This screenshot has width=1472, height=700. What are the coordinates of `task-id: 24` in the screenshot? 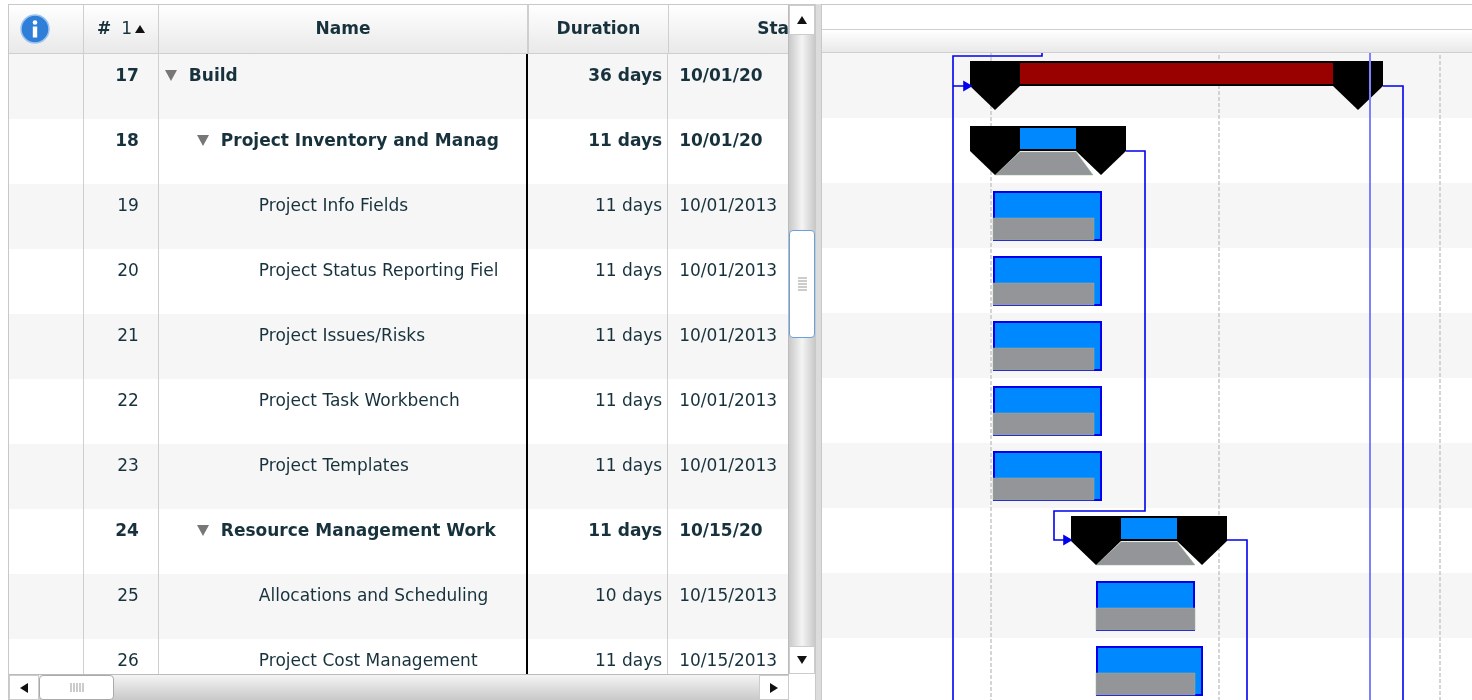 It's located at (127, 530).